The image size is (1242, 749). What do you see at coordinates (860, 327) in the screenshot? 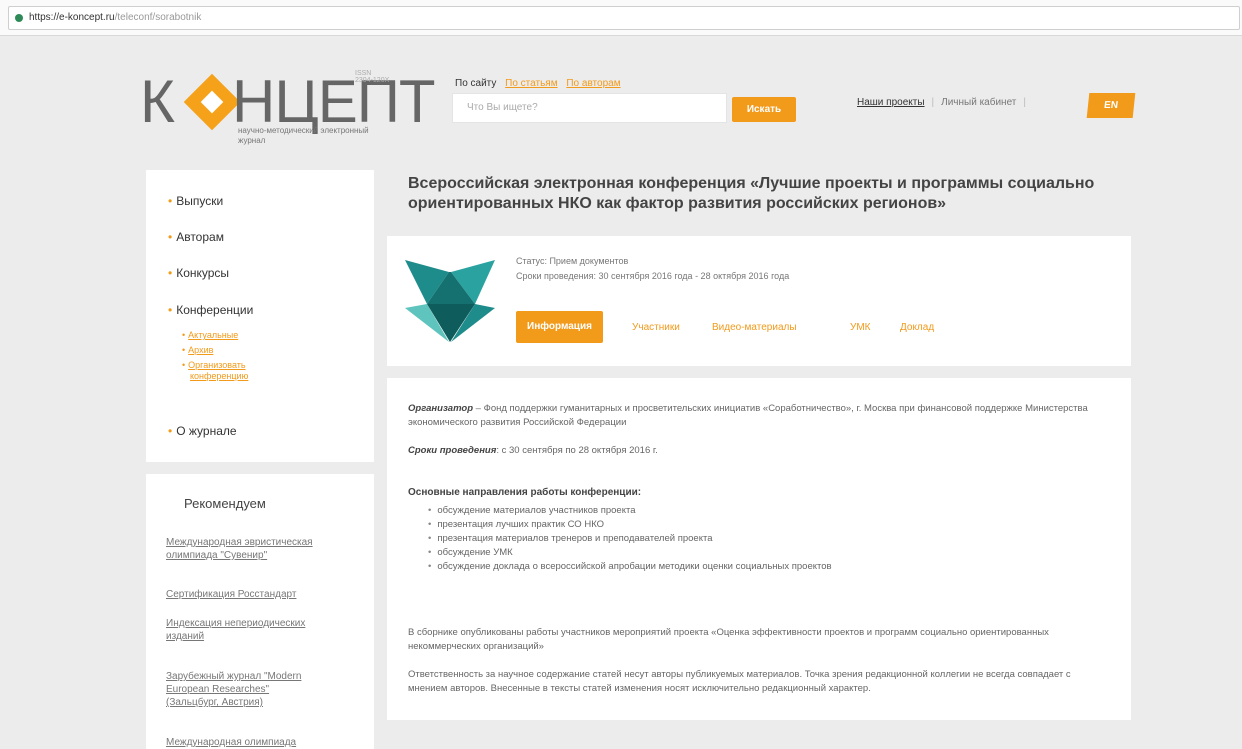
I see `tab-umk: УМК` at bounding box center [860, 327].